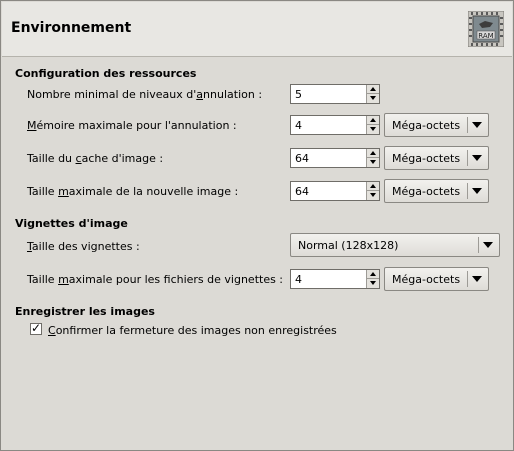 The width and height of the screenshot is (514, 451). Describe the element at coordinates (302, 191) in the screenshot. I see `max-new-image-value: 64` at that location.